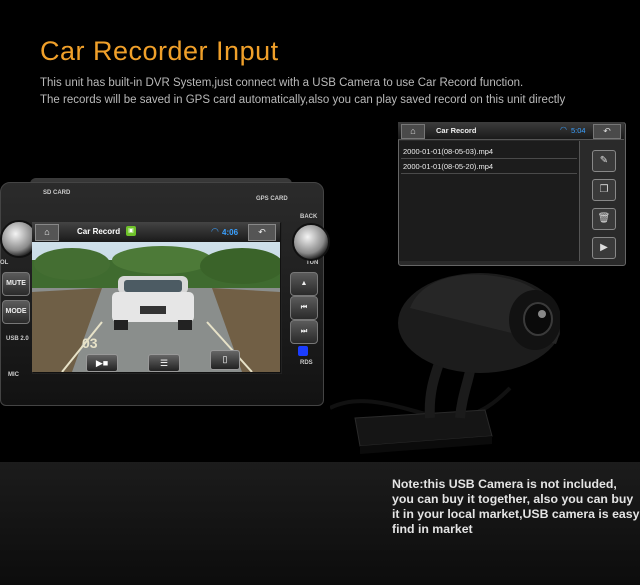 The height and width of the screenshot is (585, 640). What do you see at coordinates (604, 190) in the screenshot?
I see `copy-icon: ❐` at bounding box center [604, 190].